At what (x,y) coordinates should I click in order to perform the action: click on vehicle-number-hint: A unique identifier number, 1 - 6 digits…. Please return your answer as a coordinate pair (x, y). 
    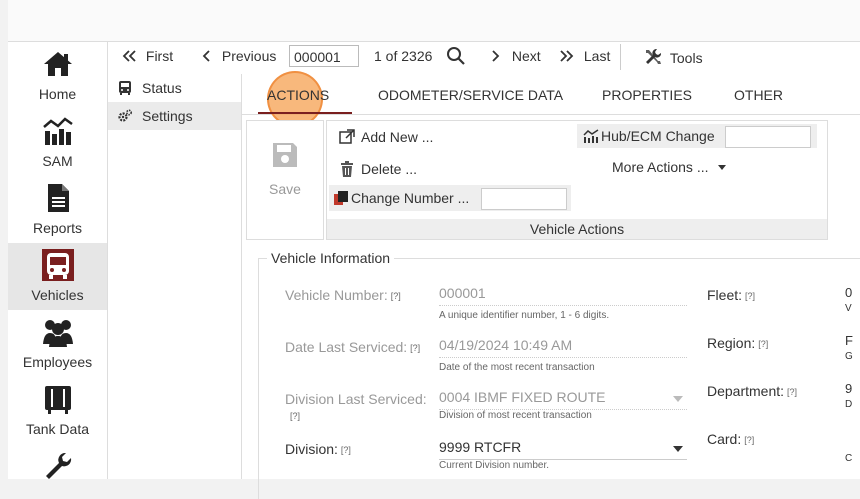
    Looking at the image, I should click on (524, 315).